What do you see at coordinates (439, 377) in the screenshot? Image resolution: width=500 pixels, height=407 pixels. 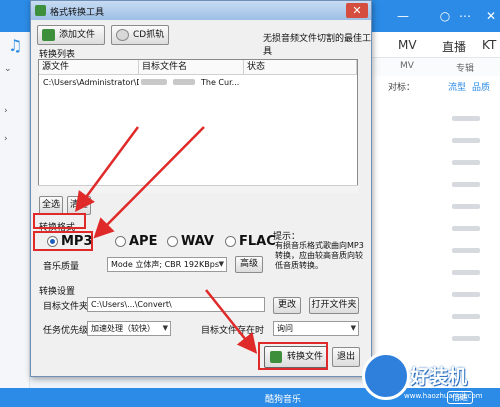 I see `watermark-text: 好装机` at bounding box center [439, 377].